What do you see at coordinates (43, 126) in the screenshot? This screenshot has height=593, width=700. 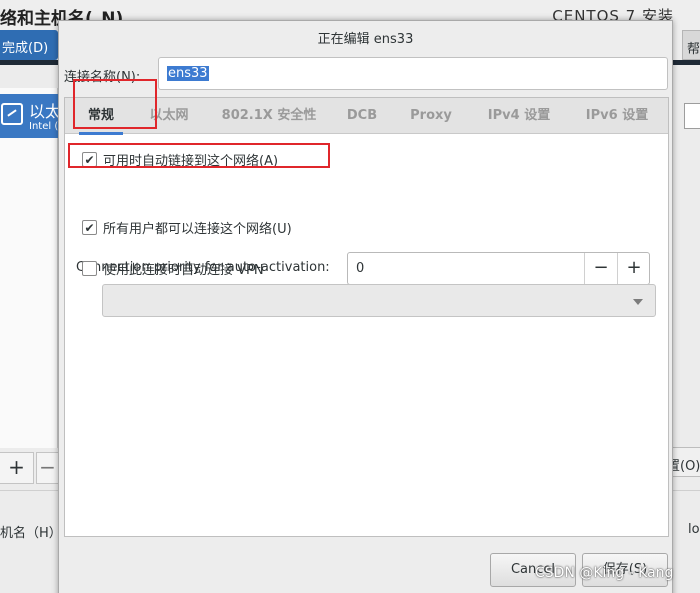 I see `device-description: Intel (` at bounding box center [43, 126].